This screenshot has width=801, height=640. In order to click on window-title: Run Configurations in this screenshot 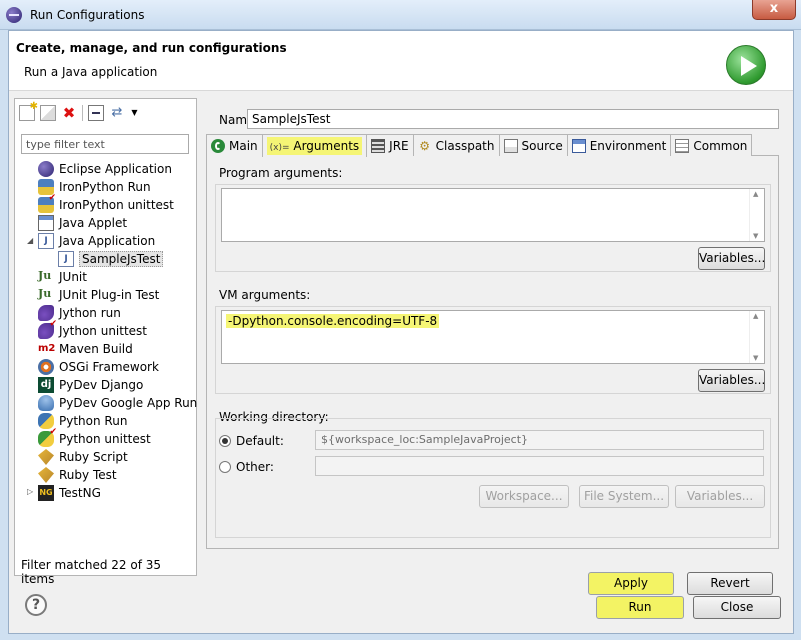, I will do `click(87, 15)`.